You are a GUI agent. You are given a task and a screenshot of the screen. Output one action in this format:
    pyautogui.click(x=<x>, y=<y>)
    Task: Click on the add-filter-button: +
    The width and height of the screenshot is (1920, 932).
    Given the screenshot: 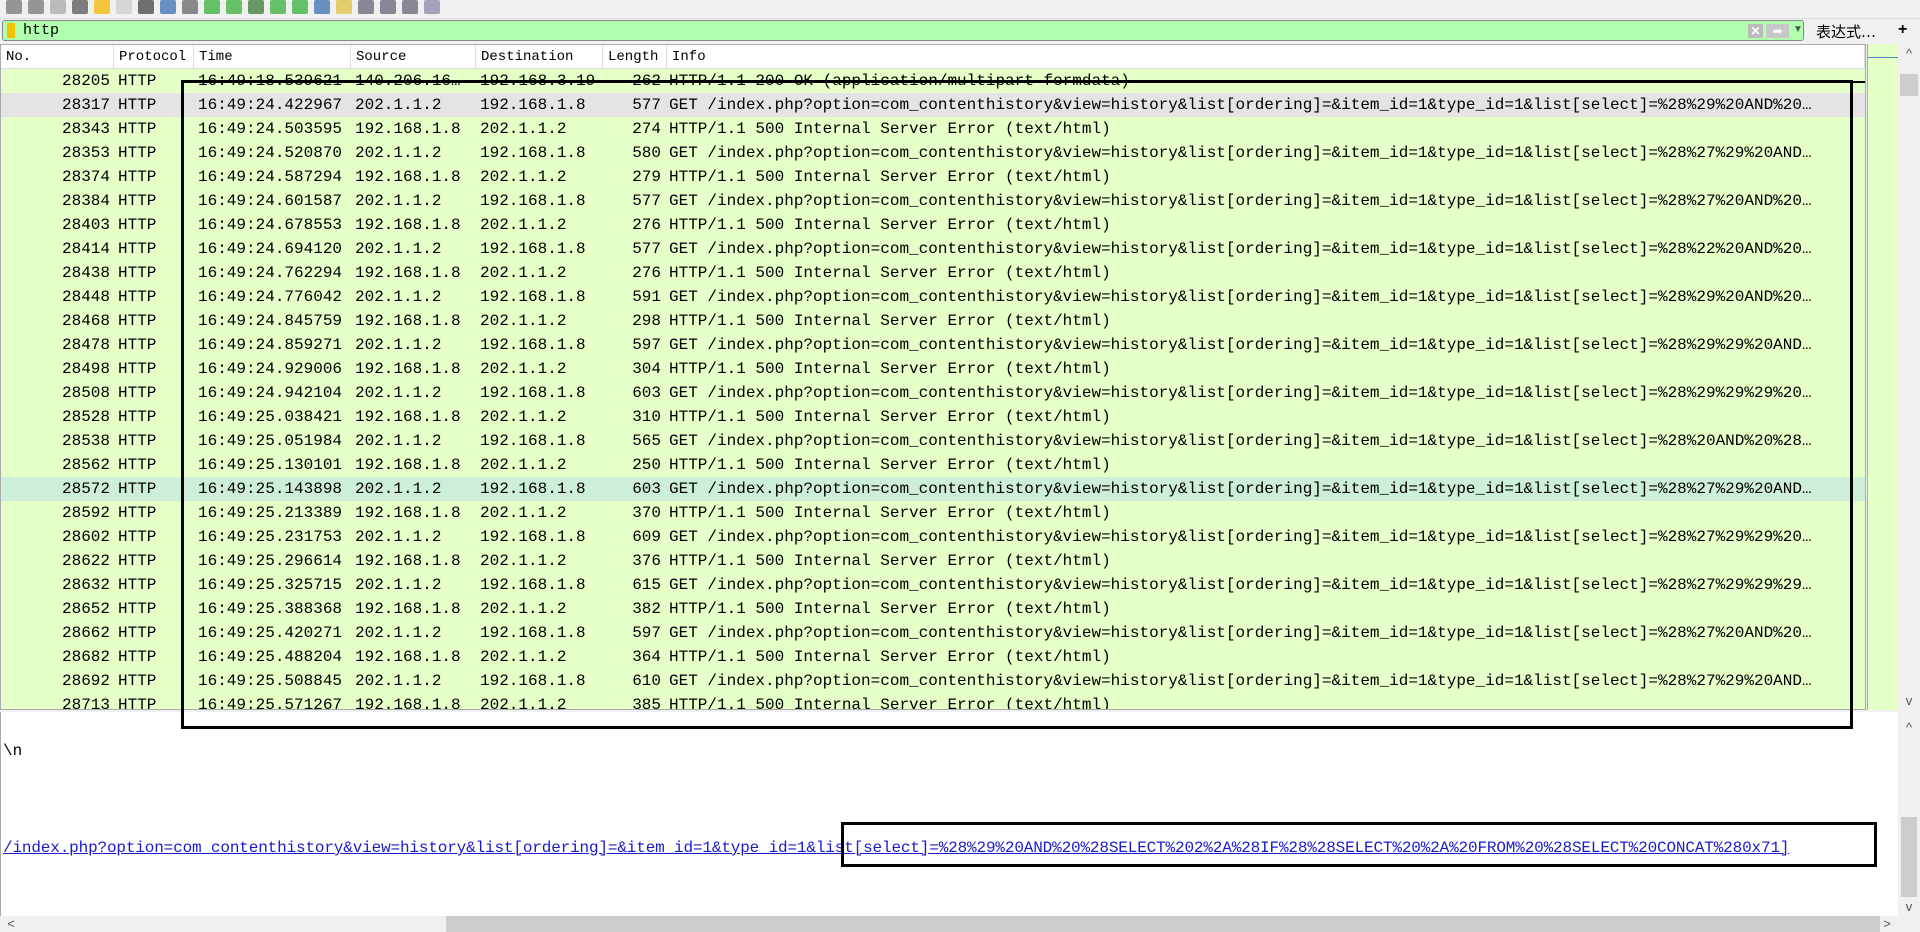 What is the action you would take?
    pyautogui.click(x=1902, y=30)
    